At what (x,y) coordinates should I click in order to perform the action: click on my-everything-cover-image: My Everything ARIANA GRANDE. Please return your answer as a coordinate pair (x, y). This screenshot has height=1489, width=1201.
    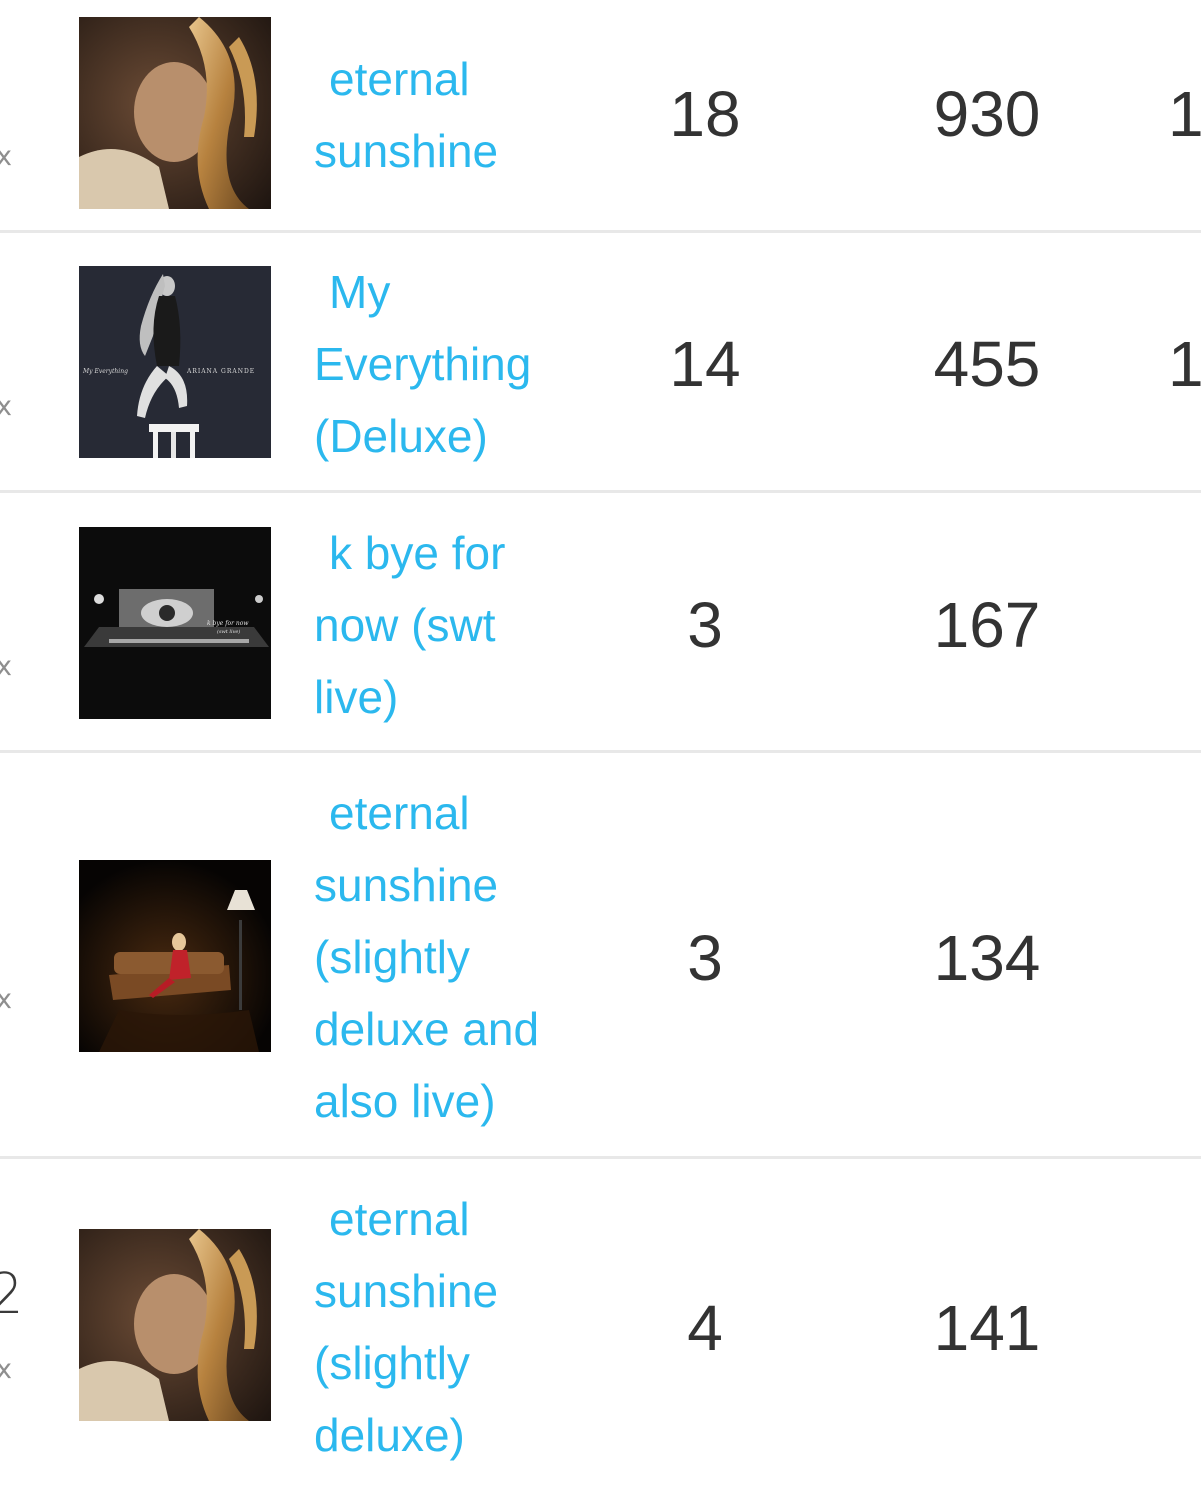
    Looking at the image, I should click on (175, 362).